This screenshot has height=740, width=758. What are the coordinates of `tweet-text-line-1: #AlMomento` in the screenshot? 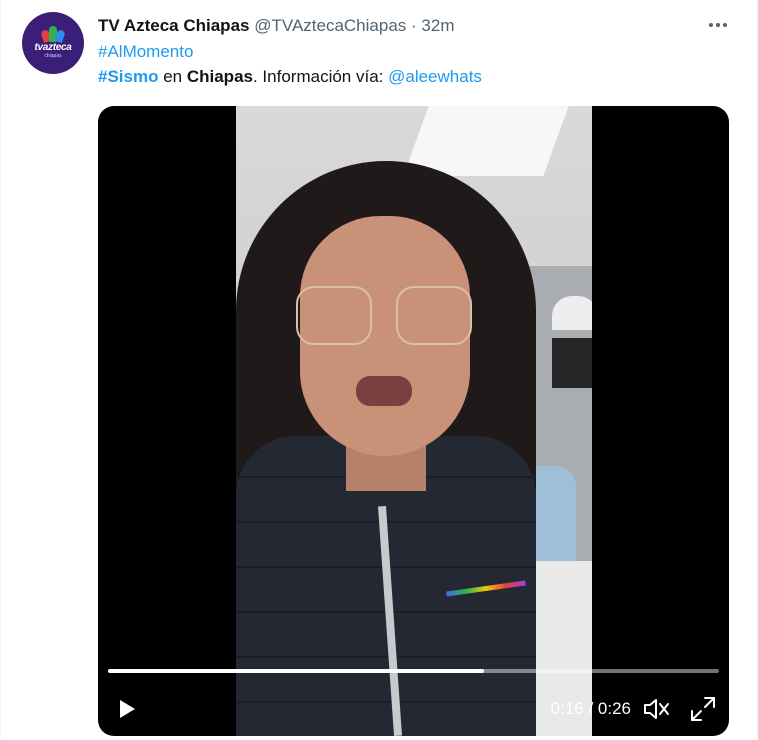 It's located at (145, 52).